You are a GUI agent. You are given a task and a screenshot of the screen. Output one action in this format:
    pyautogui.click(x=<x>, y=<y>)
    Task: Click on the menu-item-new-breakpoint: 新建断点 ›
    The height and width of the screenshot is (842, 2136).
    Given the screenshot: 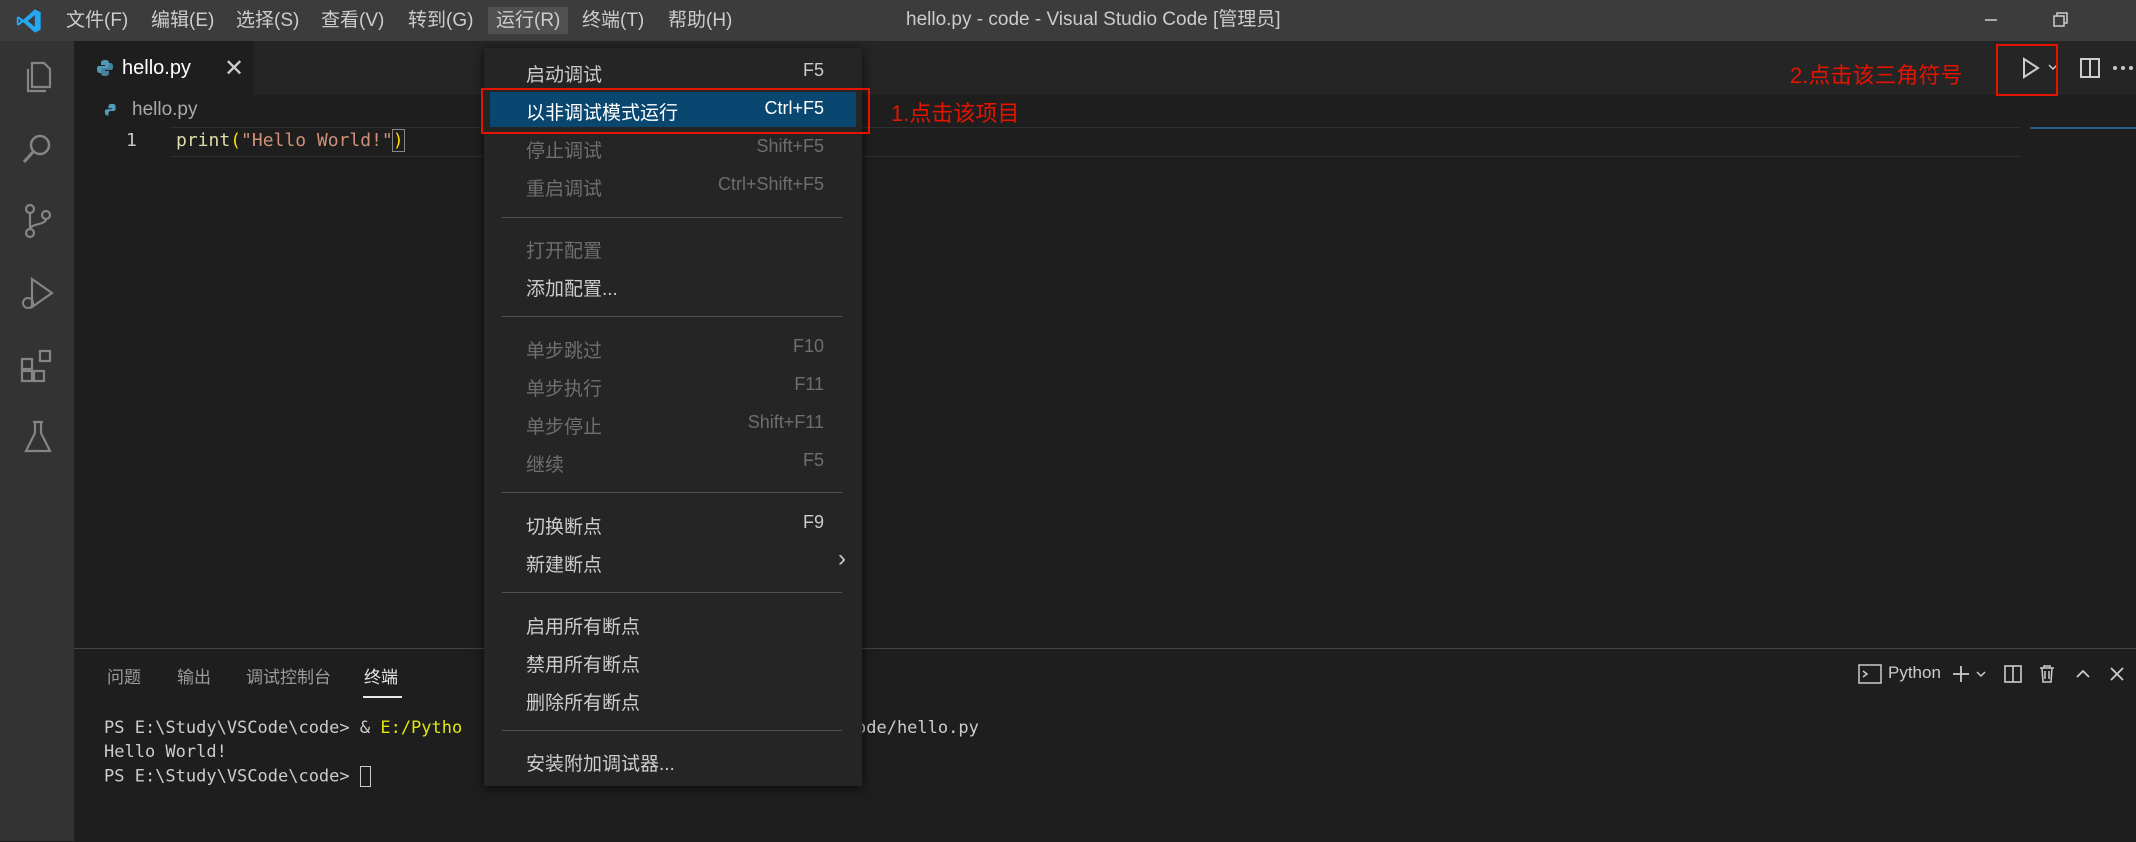 What is the action you would take?
    pyautogui.click(x=673, y=561)
    